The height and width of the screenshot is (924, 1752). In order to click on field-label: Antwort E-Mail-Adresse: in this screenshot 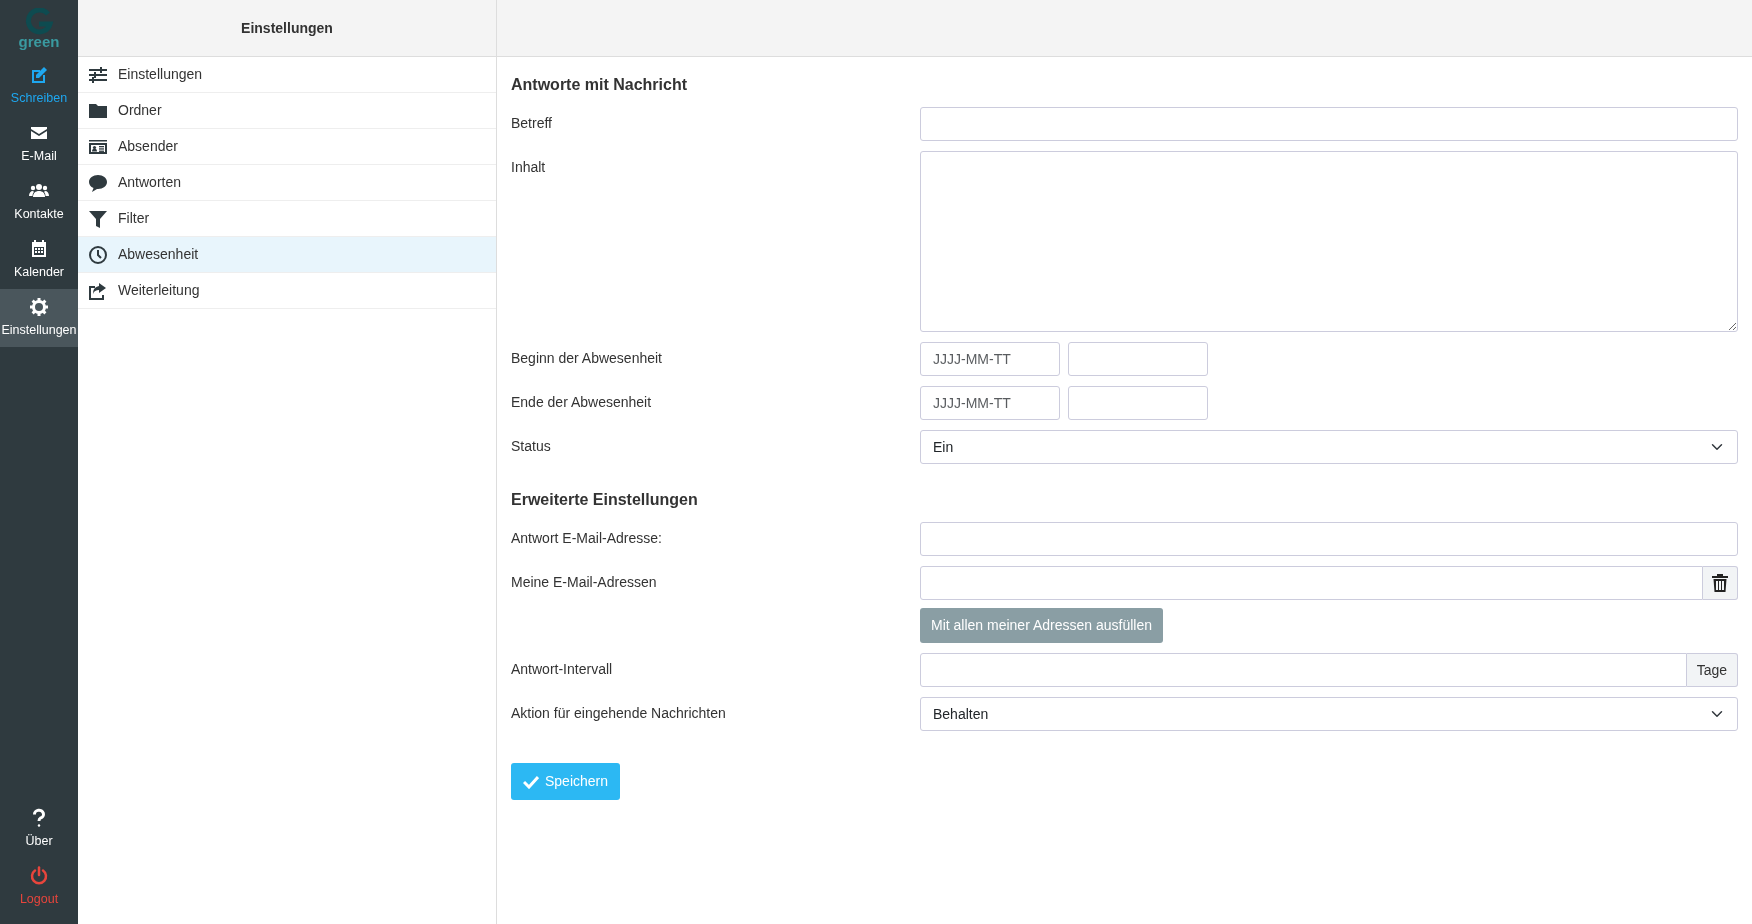, I will do `click(587, 538)`.